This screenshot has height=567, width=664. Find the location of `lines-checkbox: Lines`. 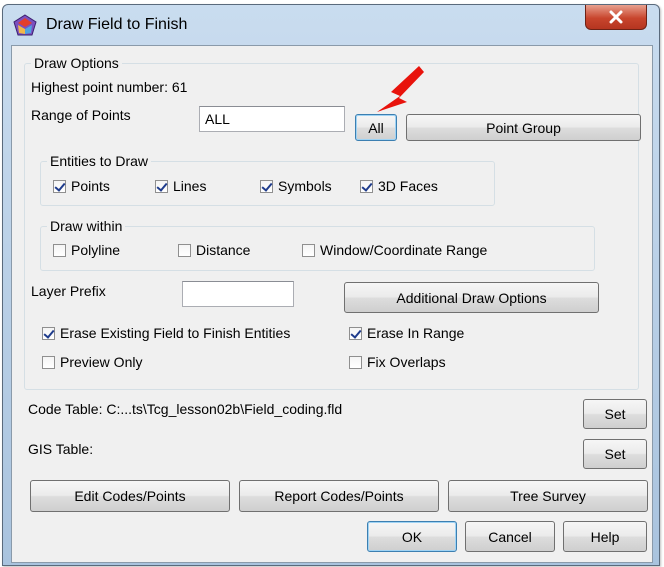

lines-checkbox: Lines is located at coordinates (180, 186).